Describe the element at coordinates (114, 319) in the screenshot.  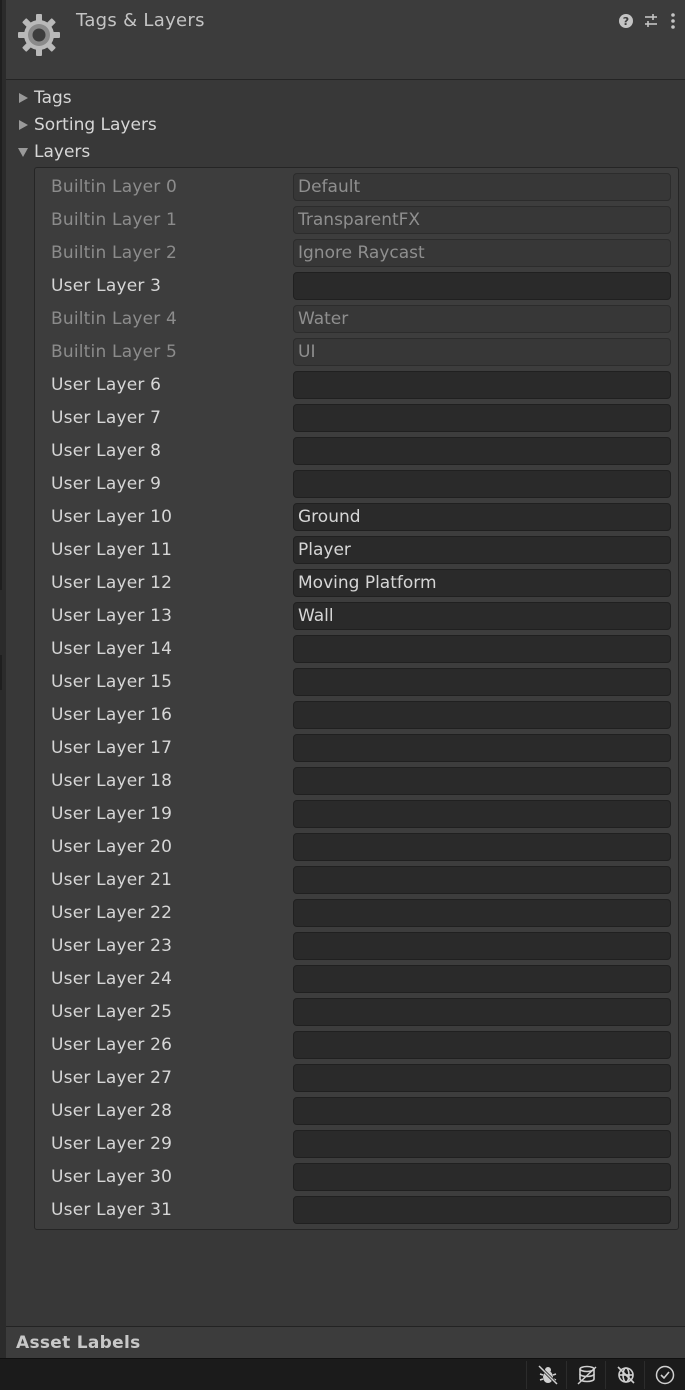
I see `layer-name-label: Builtin Layer 4` at that location.